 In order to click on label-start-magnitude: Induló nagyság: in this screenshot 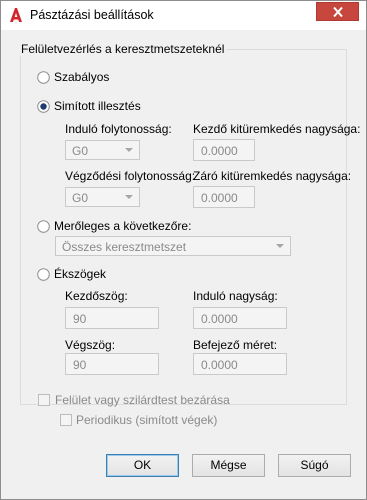, I will do `click(235, 296)`.